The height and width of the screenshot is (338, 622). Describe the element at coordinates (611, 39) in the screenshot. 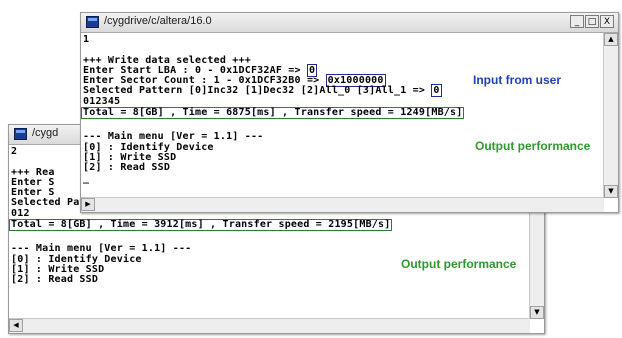

I see `scroll-up-button: ▲` at that location.